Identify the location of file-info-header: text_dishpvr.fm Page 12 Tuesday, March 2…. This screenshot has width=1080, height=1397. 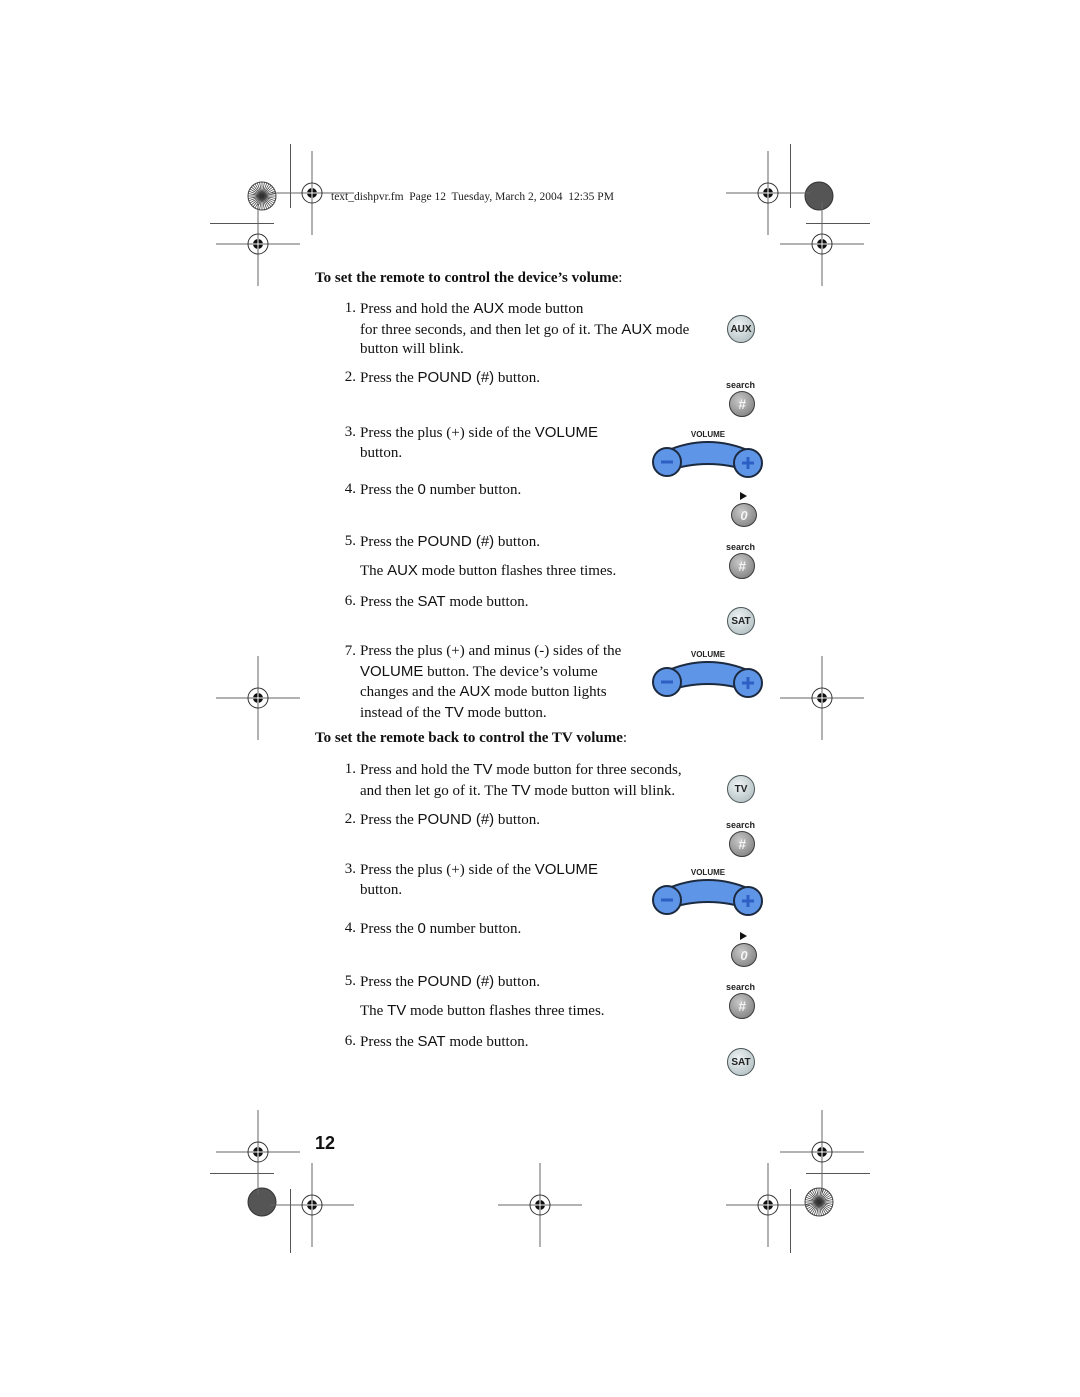
(472, 197).